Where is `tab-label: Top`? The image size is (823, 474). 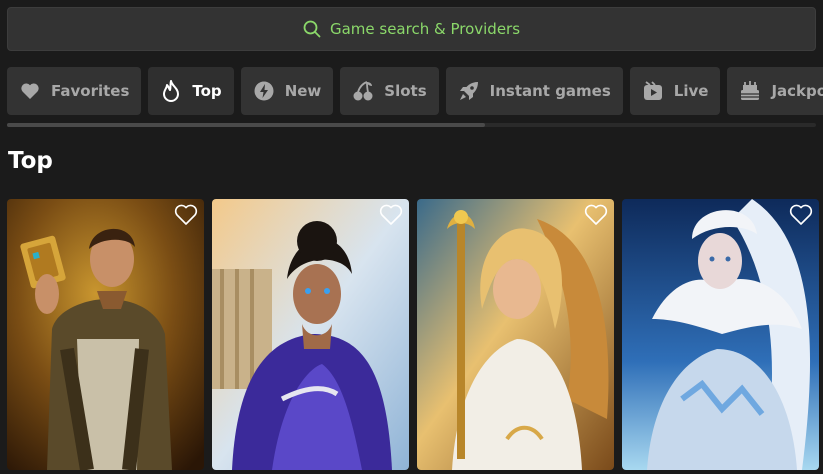
tab-label: Top is located at coordinates (207, 91).